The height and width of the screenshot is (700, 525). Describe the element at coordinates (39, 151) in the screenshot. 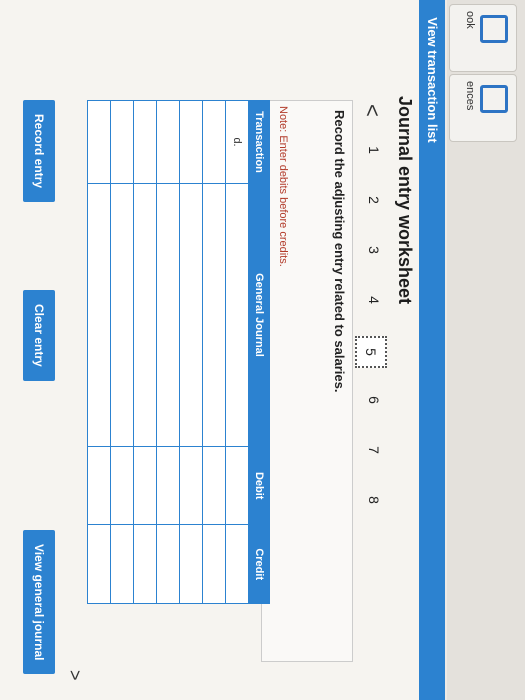

I see `record-entry-button: Record entry` at that location.